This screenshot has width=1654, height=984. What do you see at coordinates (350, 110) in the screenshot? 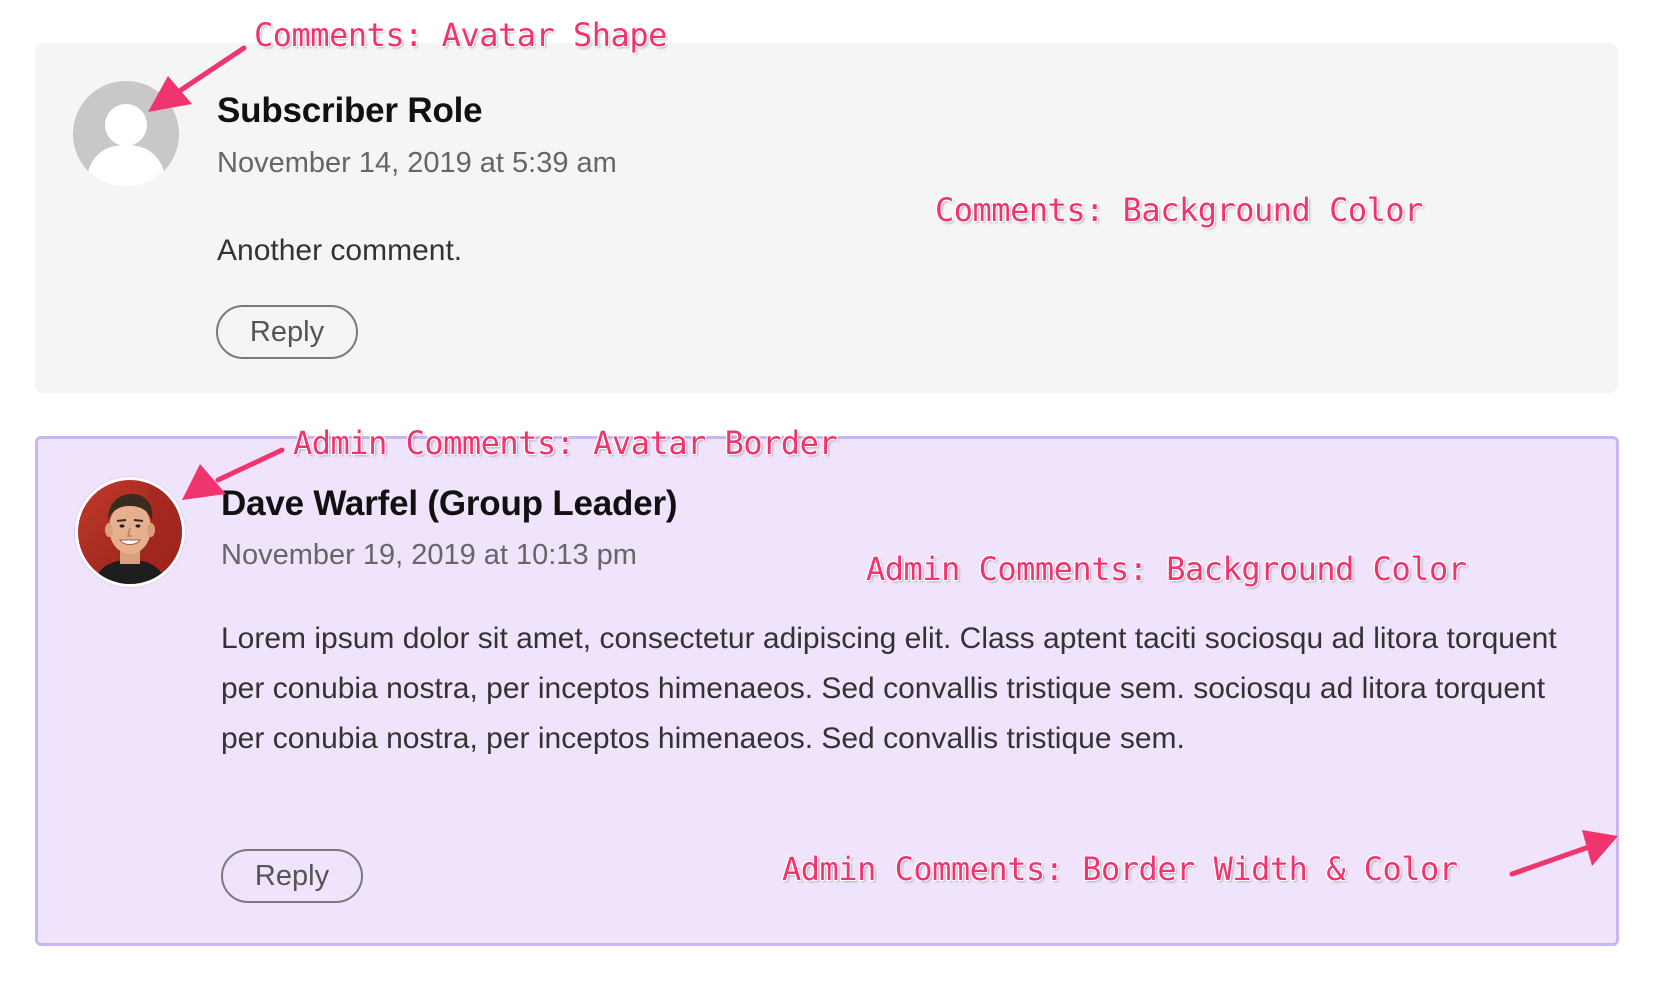
I see `comment-author: Subscriber Role` at bounding box center [350, 110].